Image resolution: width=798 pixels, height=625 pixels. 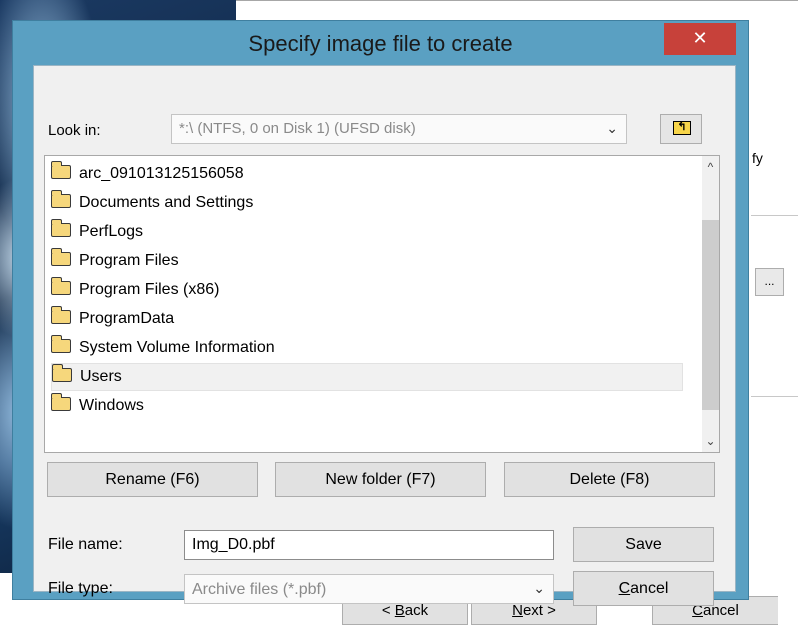 What do you see at coordinates (624, 588) in the screenshot?
I see `cancel-mnemonic: C` at bounding box center [624, 588].